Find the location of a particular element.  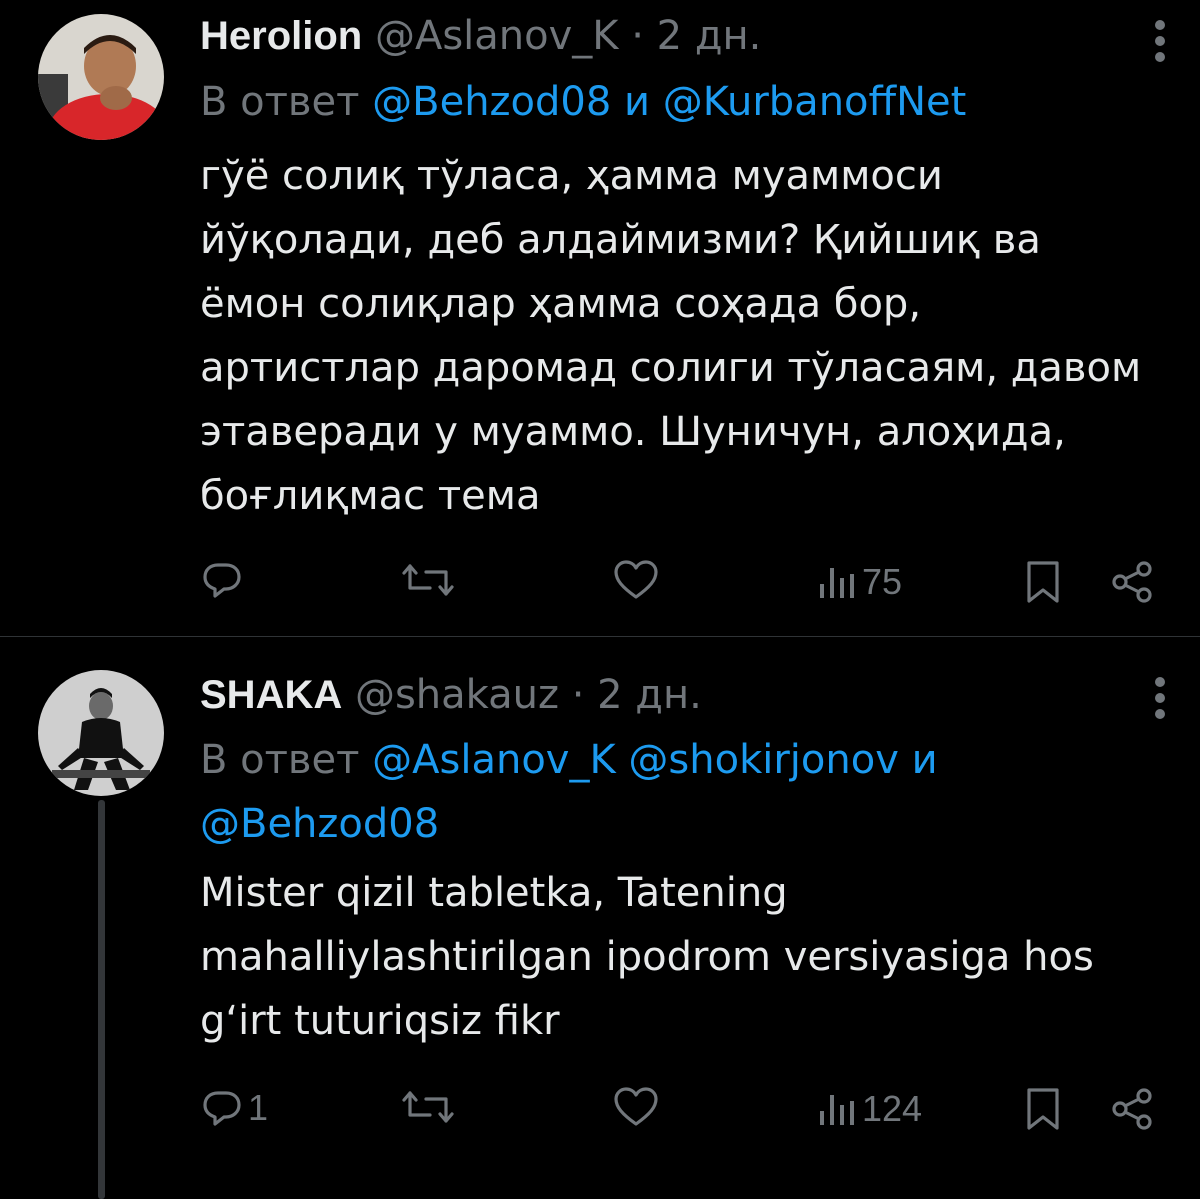

reply-button is located at coordinates (225, 580).